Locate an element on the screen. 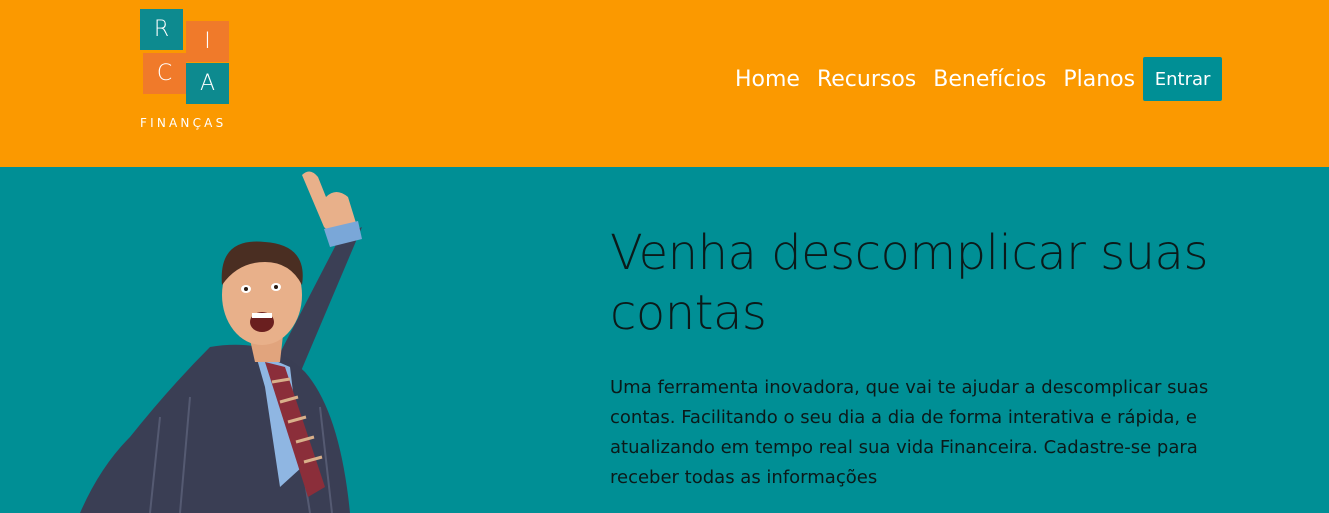  hero-title: Venha descomplicar suas contas is located at coordinates (909, 283).